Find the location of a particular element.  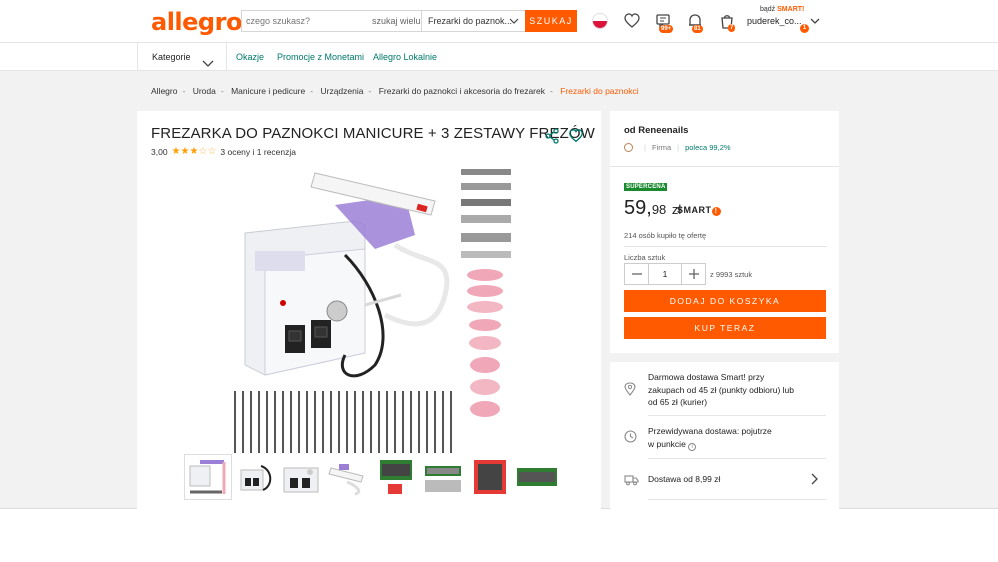

thumbnail-strip is located at coordinates (372, 477).